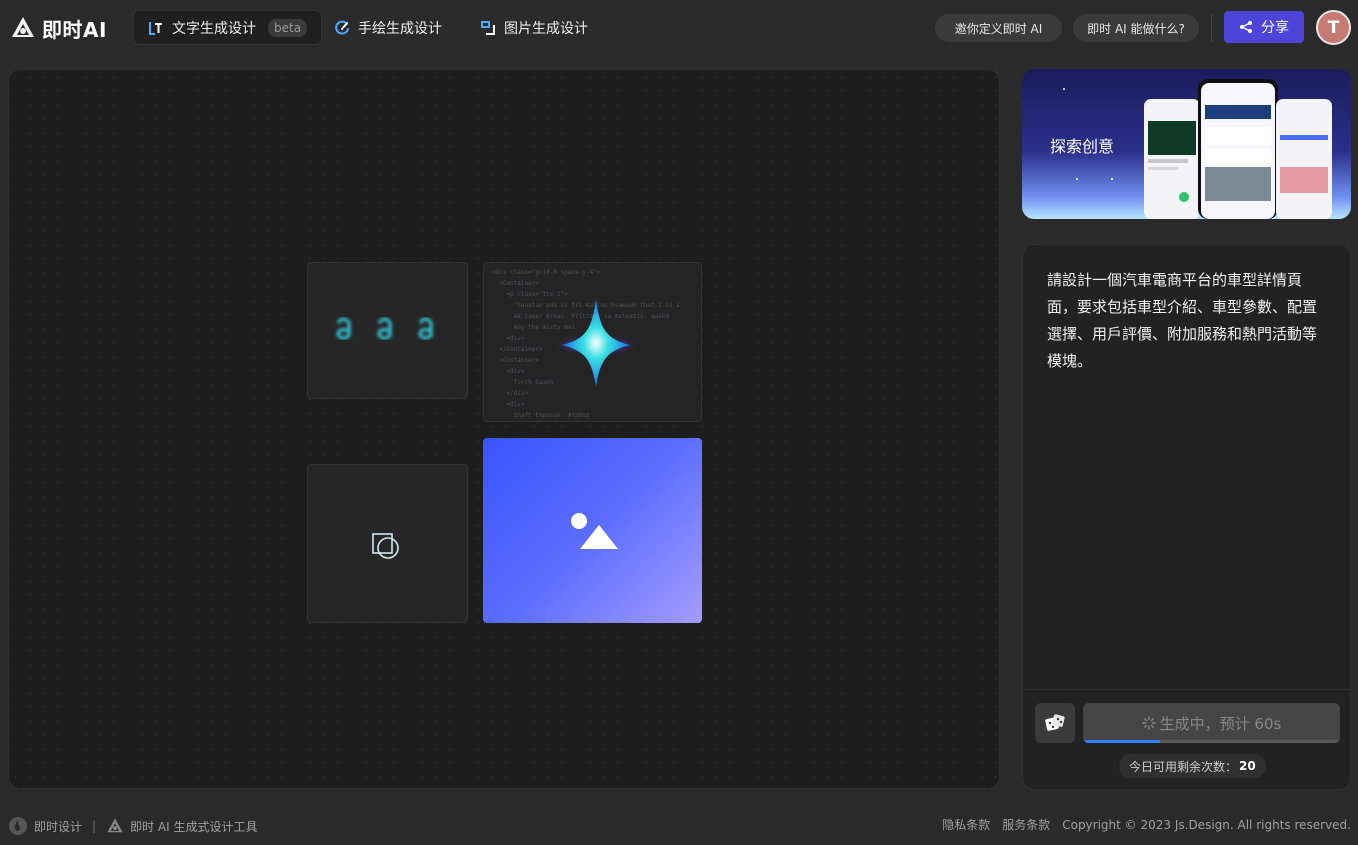  Describe the element at coordinates (1220, 723) in the screenshot. I see `generate-label: 生成中，预计 60s` at that location.